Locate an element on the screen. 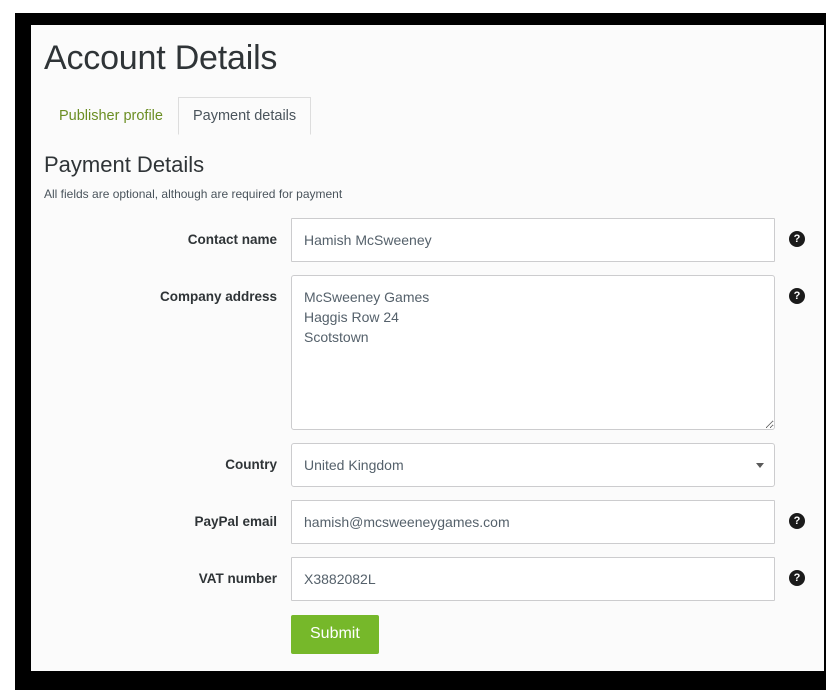 Image resolution: width=837 pixels, height=690 pixels. tab-publisher-profile: Publisher profile is located at coordinates (111, 116).